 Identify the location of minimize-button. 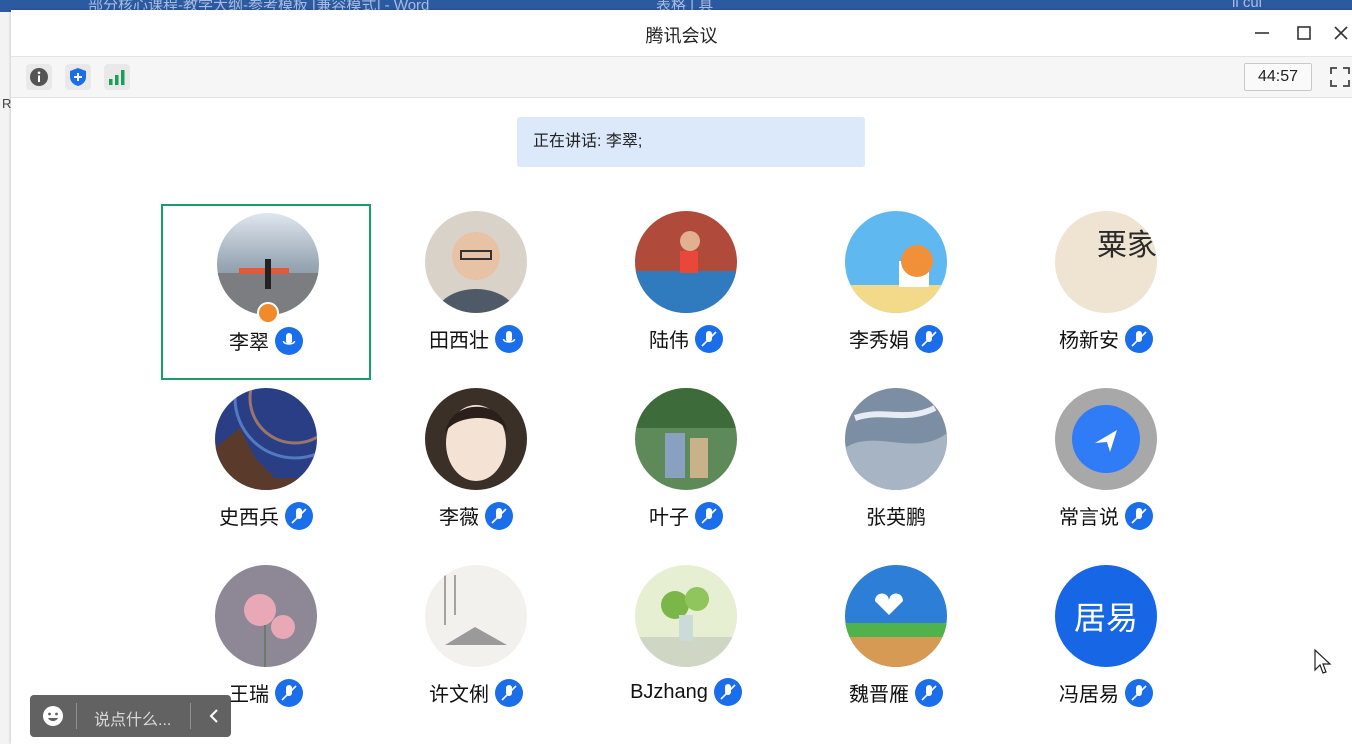
(1262, 33).